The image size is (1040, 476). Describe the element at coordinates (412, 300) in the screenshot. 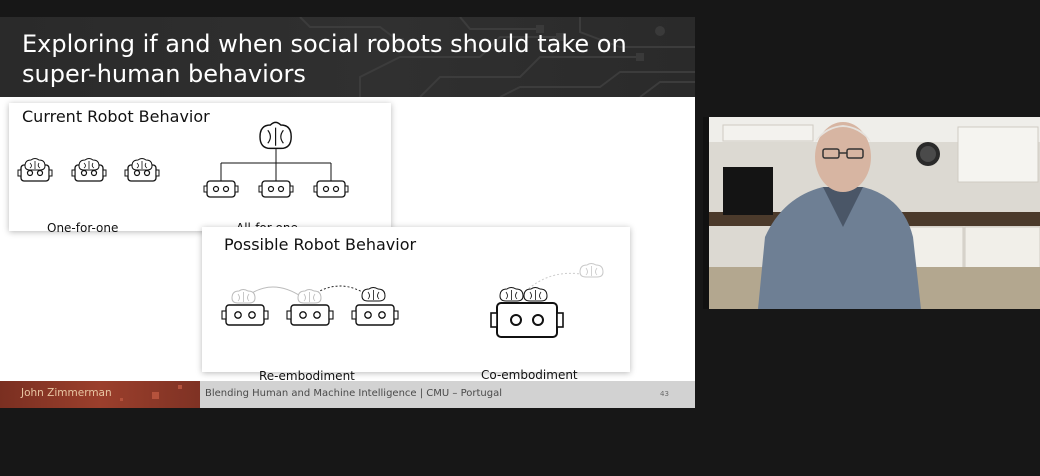

I see `possible-behavior-diagram` at that location.